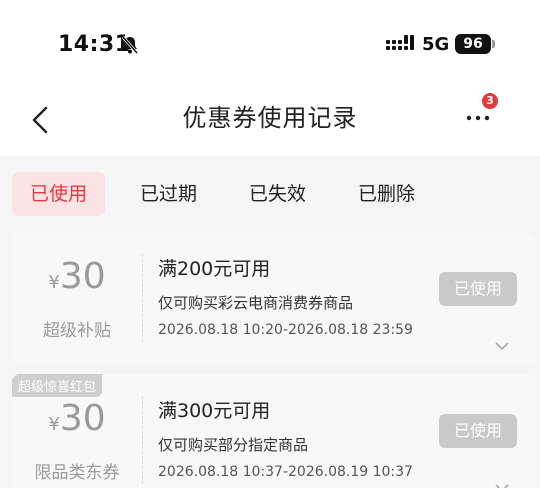 The image size is (540, 488). I want to click on coupon-value-panel: ¥30 超级补贴, so click(77, 298).